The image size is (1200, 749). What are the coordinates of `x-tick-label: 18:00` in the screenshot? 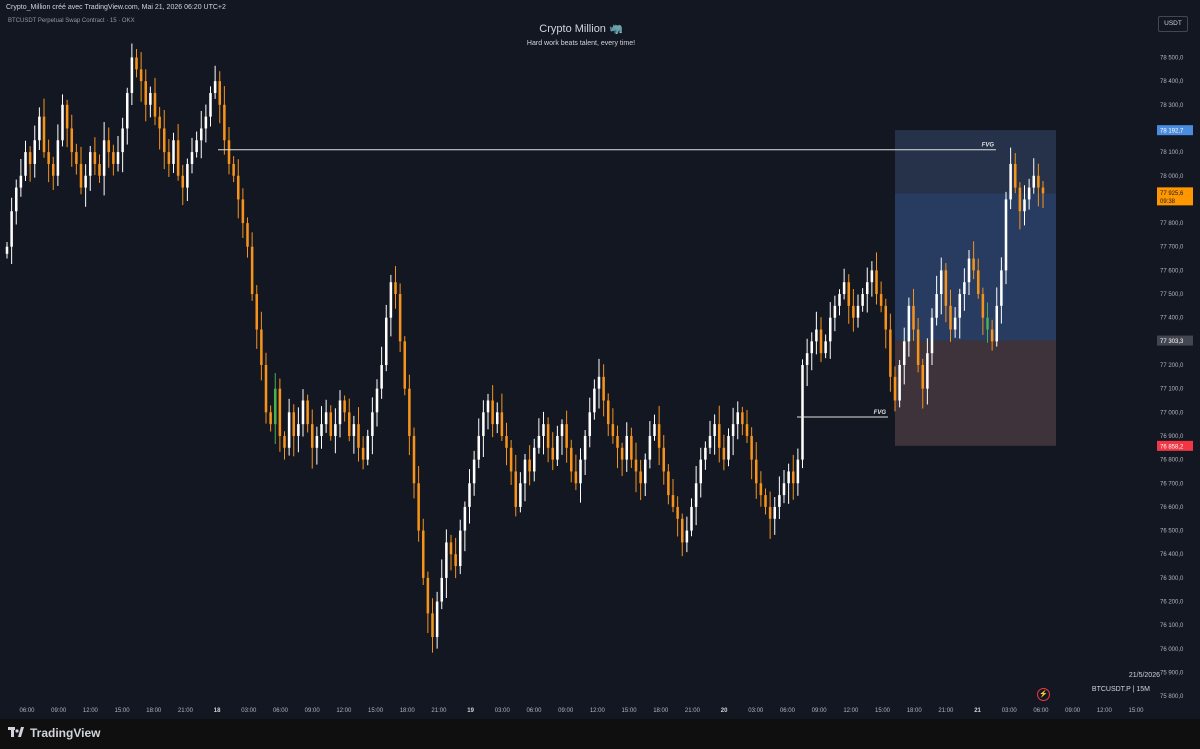 It's located at (915, 711).